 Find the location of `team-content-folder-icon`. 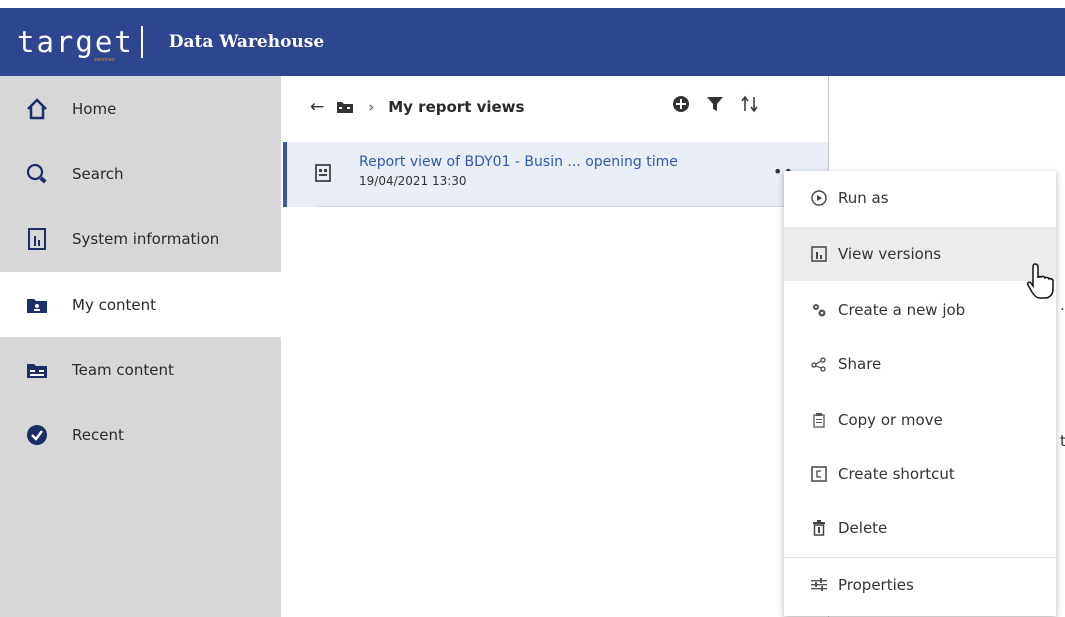

team-content-folder-icon is located at coordinates (37, 370).